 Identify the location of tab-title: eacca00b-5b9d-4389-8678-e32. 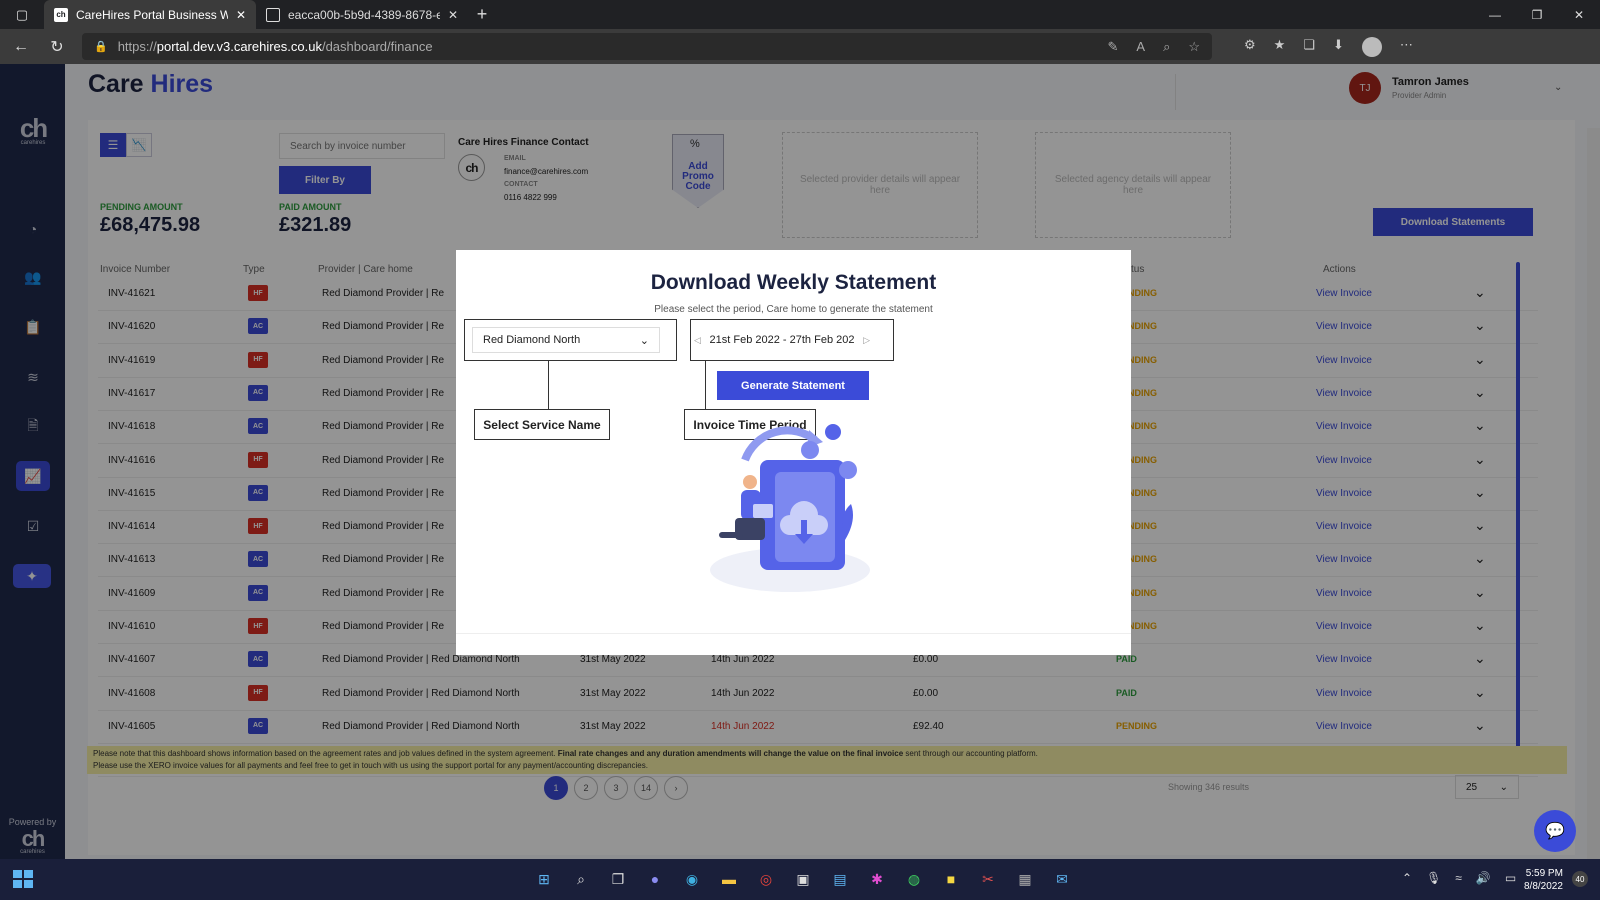
(364, 14).